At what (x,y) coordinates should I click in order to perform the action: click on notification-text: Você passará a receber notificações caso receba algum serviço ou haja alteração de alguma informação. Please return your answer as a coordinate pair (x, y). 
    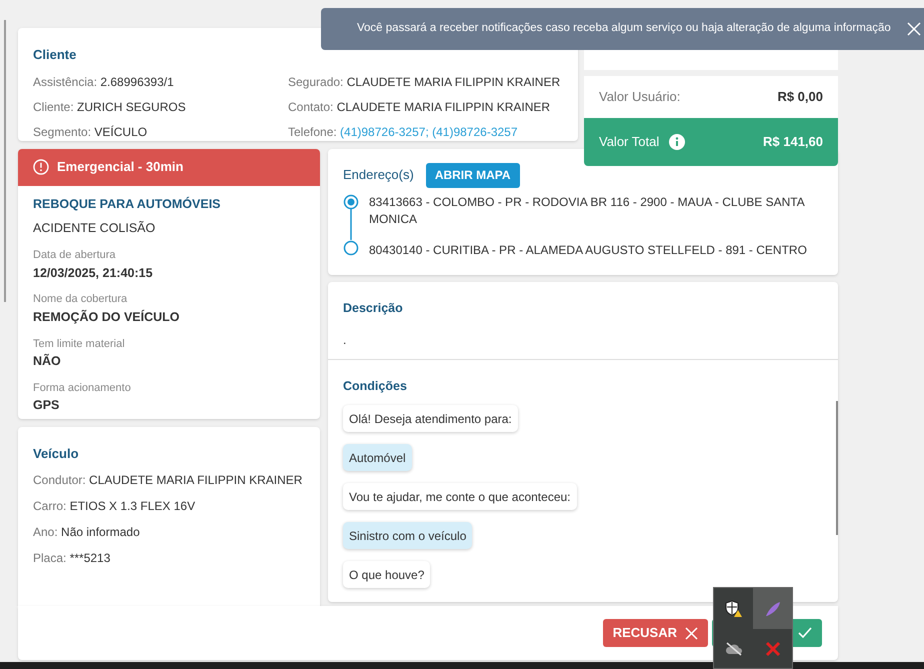
    Looking at the image, I should click on (624, 28).